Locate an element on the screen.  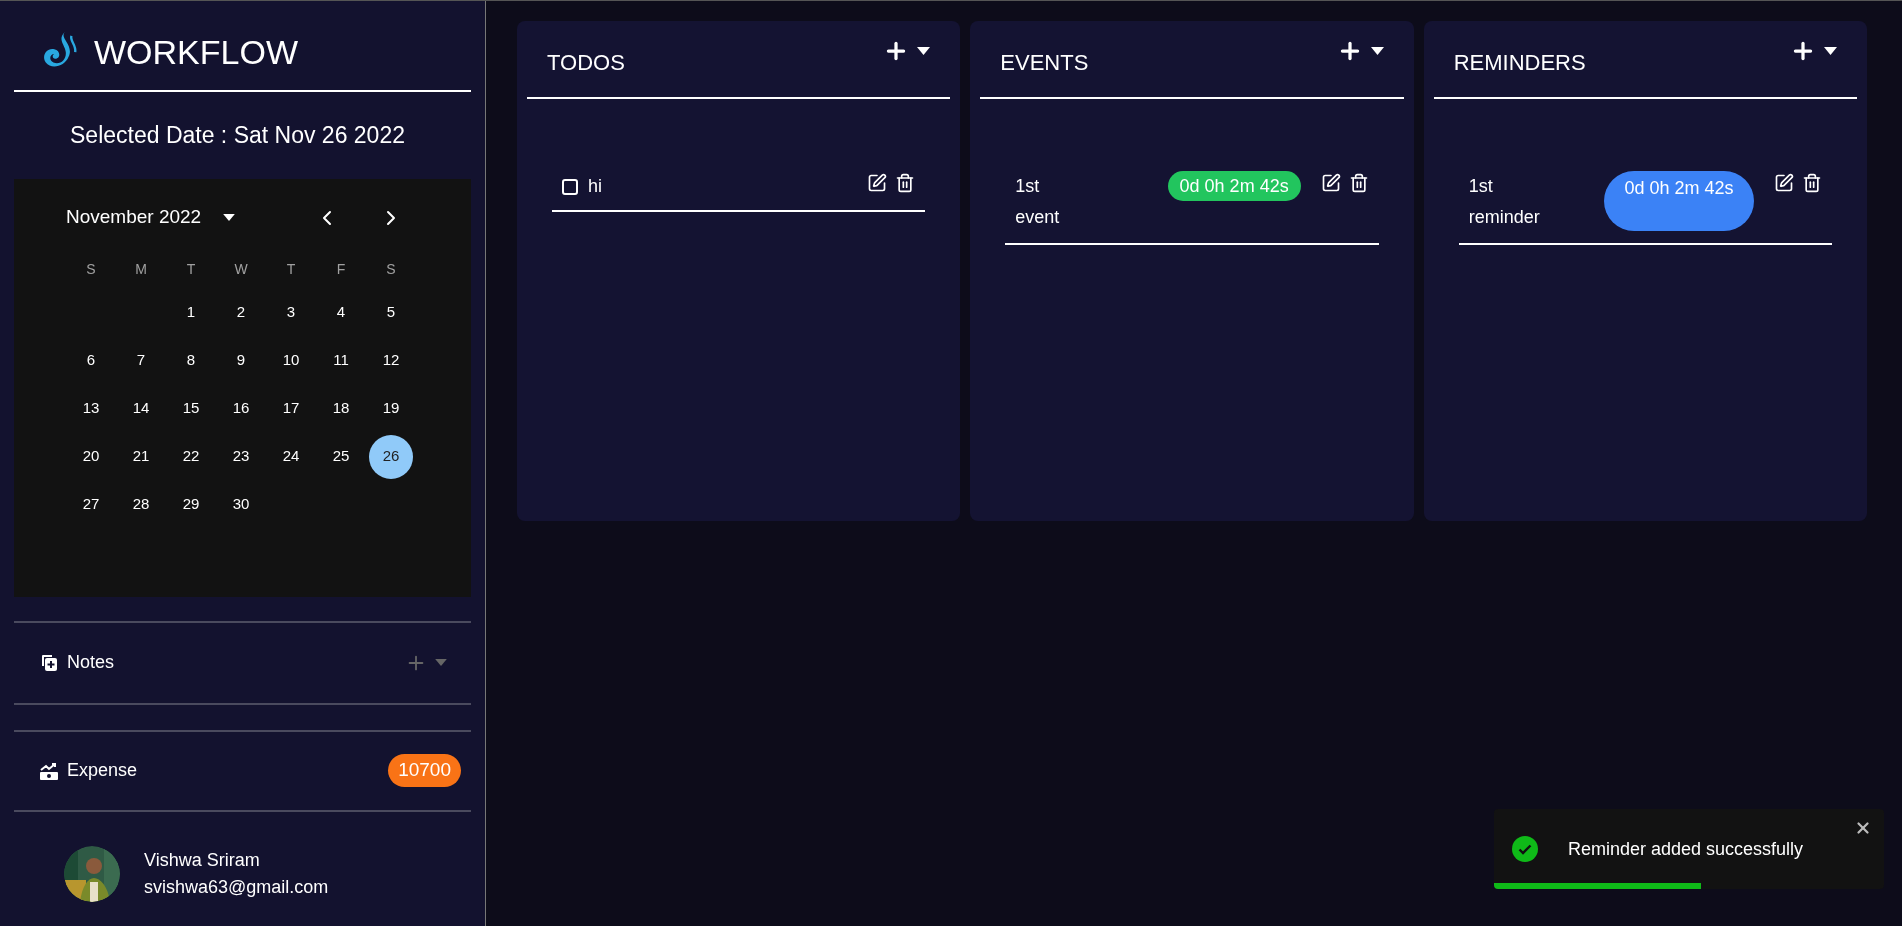
calendar-day: 13 is located at coordinates (91, 408).